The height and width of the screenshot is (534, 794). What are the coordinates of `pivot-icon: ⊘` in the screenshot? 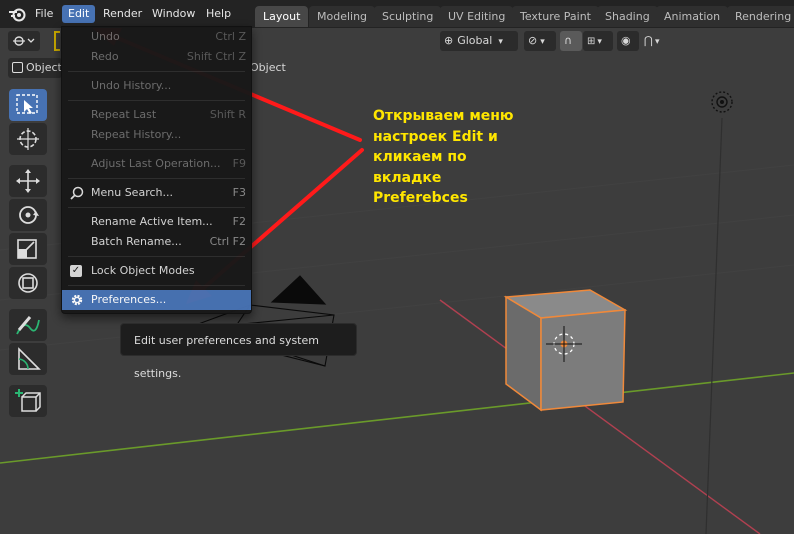 It's located at (533, 40).